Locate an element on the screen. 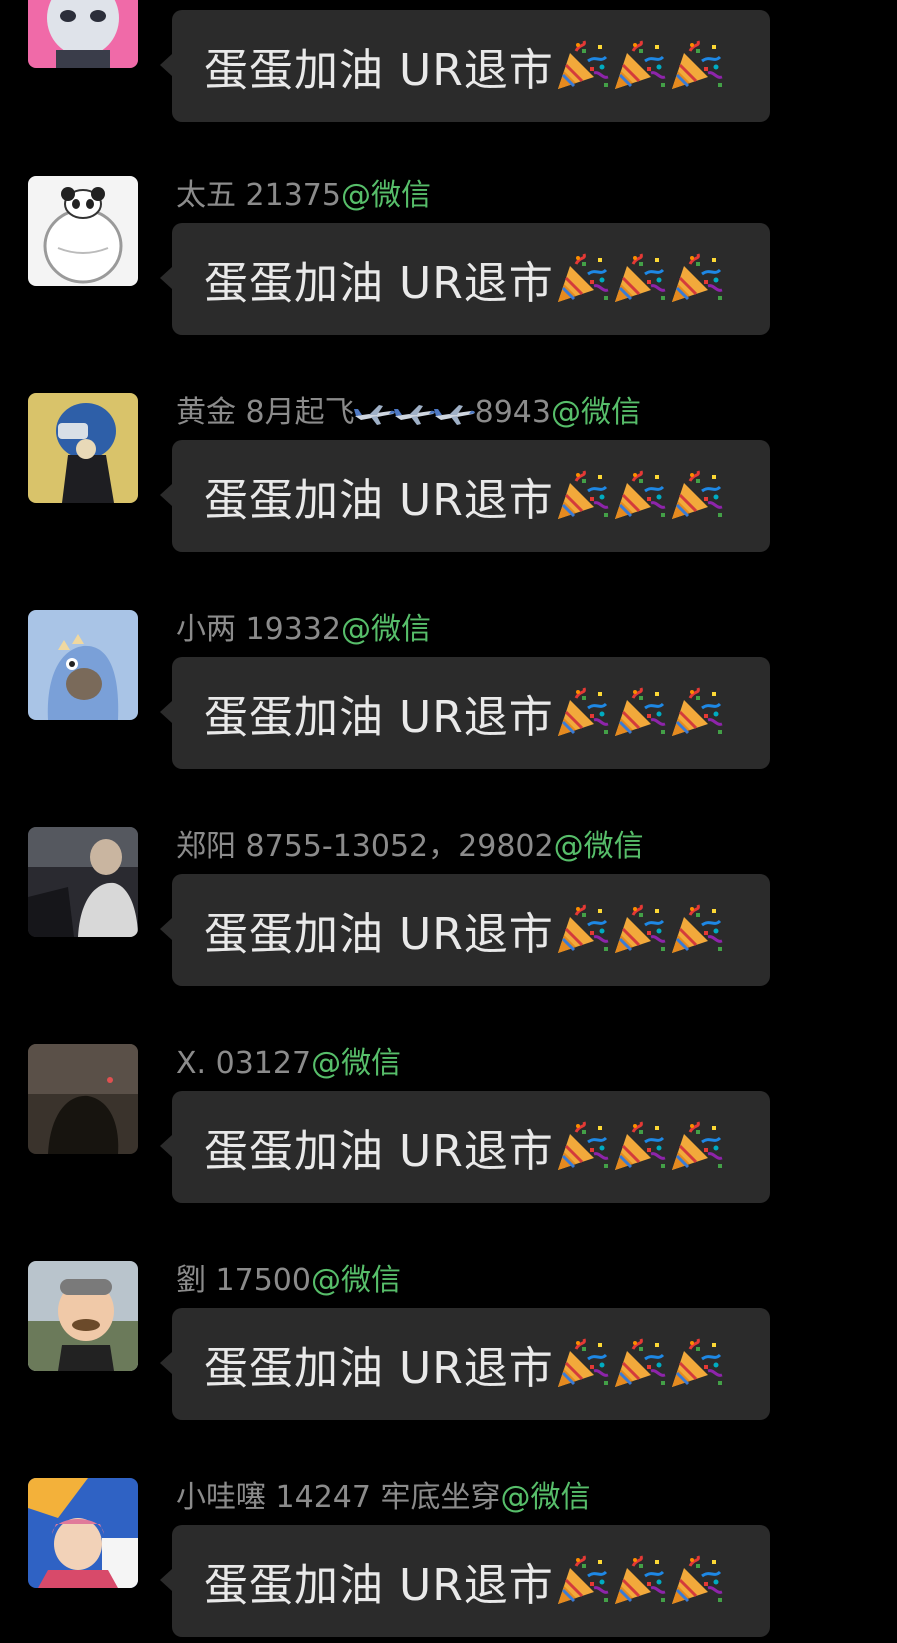 This screenshot has height=1643, width=897. person-photo-avatar is located at coordinates (83, 882).